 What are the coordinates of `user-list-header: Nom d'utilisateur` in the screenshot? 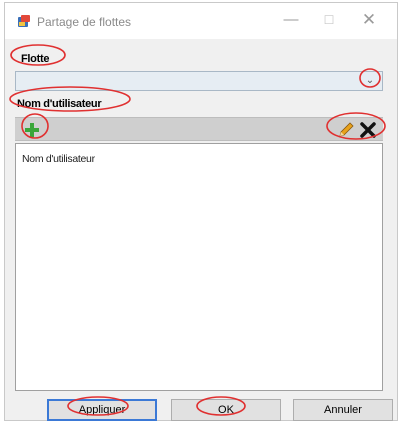 It's located at (58, 159).